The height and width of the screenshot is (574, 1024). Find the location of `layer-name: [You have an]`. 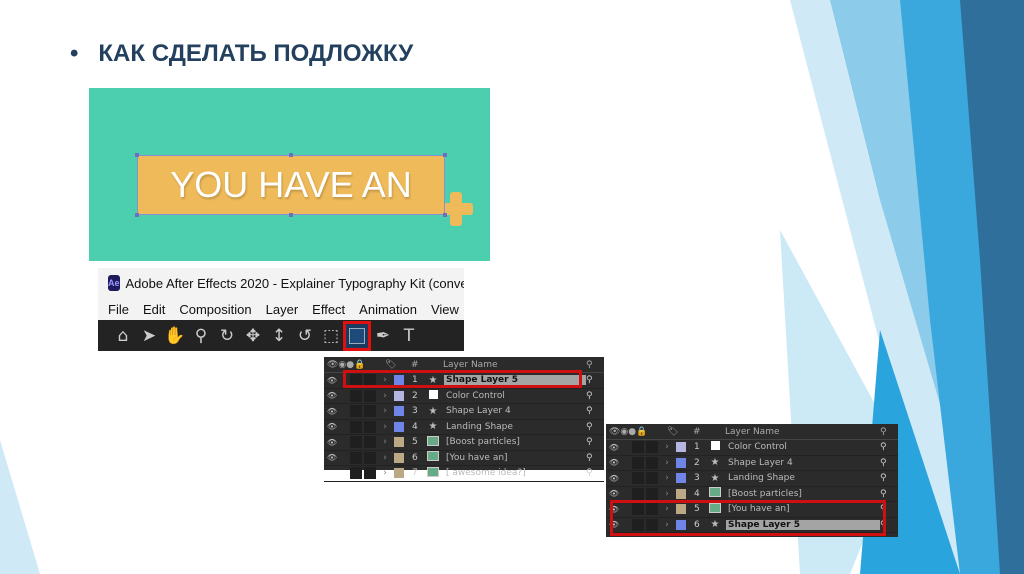

layer-name: [You have an] is located at coordinates (515, 458).